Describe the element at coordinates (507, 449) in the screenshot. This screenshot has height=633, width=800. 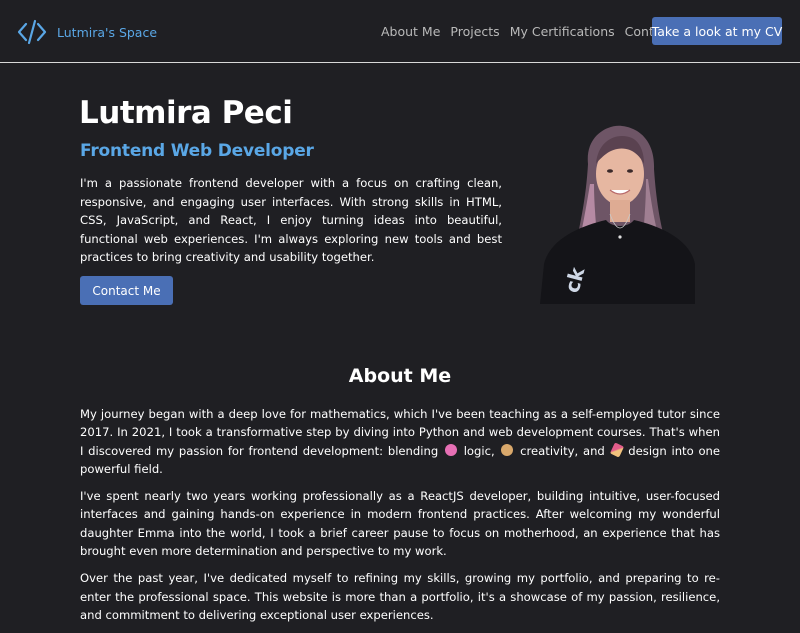
I see `palette-icon` at that location.